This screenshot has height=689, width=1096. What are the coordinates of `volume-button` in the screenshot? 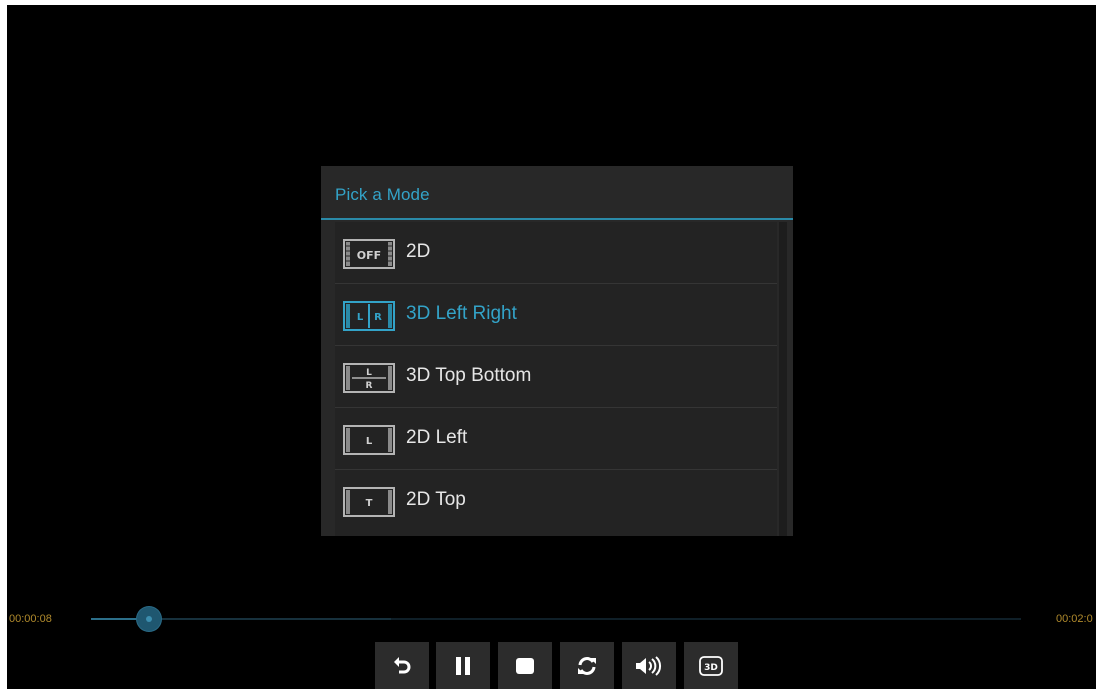 It's located at (649, 665).